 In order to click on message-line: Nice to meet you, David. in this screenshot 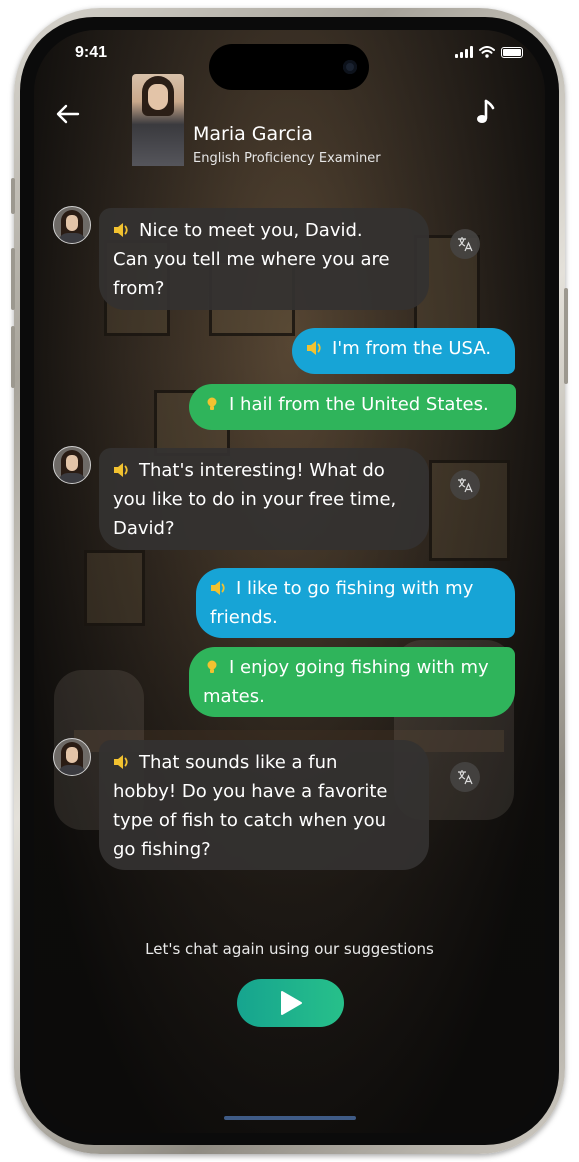, I will do `click(264, 230)`.